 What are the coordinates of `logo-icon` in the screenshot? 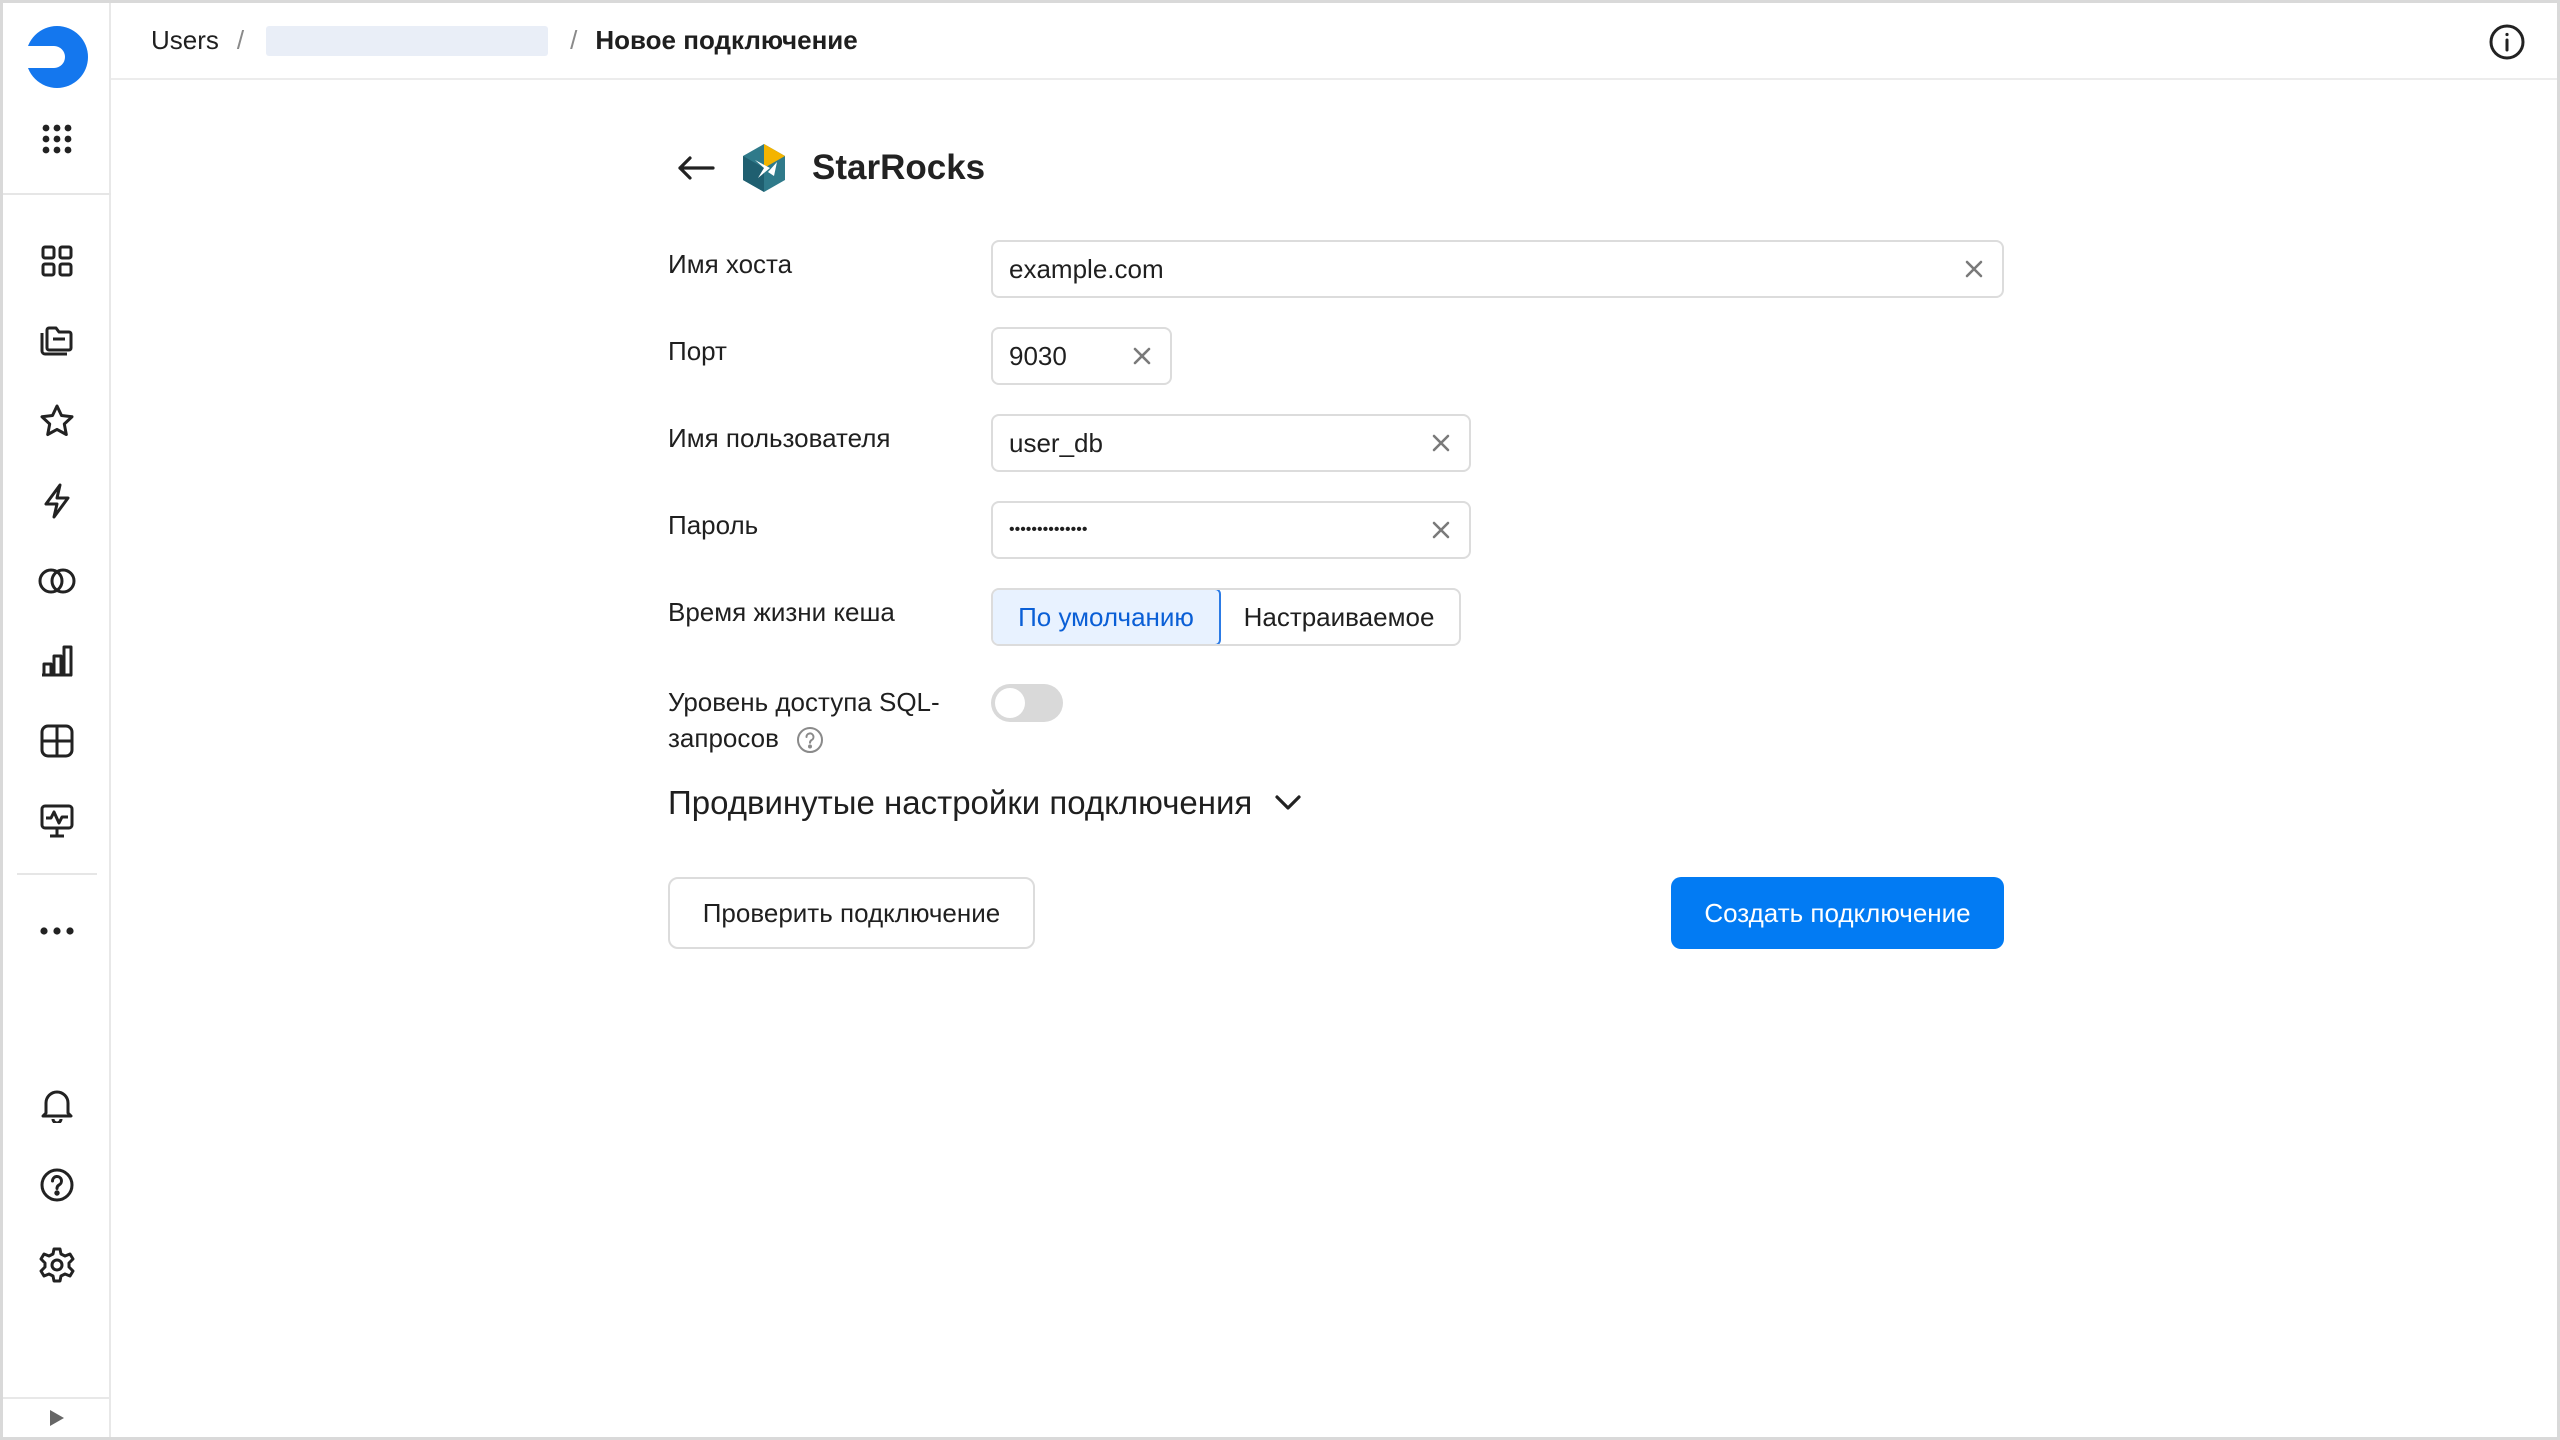 It's located at (57, 57).